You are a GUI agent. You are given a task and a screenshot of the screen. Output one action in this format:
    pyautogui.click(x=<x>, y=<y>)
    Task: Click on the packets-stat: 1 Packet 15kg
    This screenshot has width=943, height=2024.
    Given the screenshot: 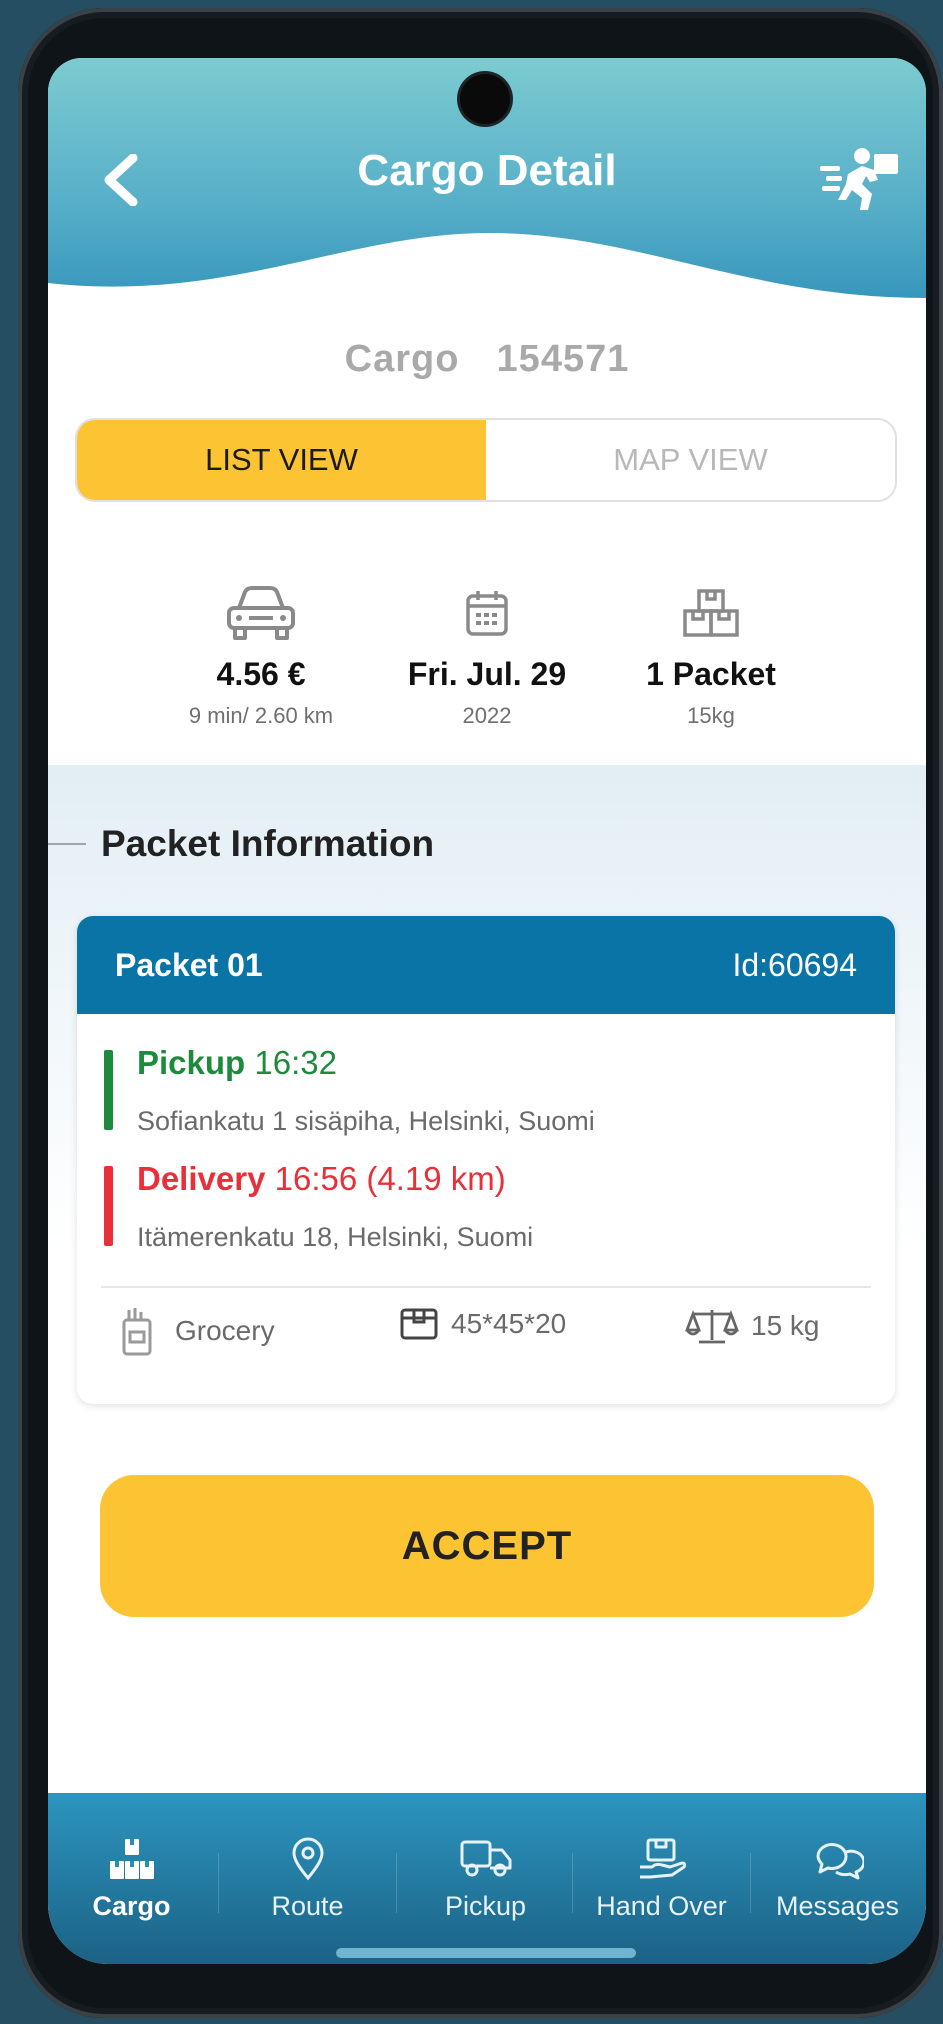 What is the action you would take?
    pyautogui.click(x=711, y=653)
    